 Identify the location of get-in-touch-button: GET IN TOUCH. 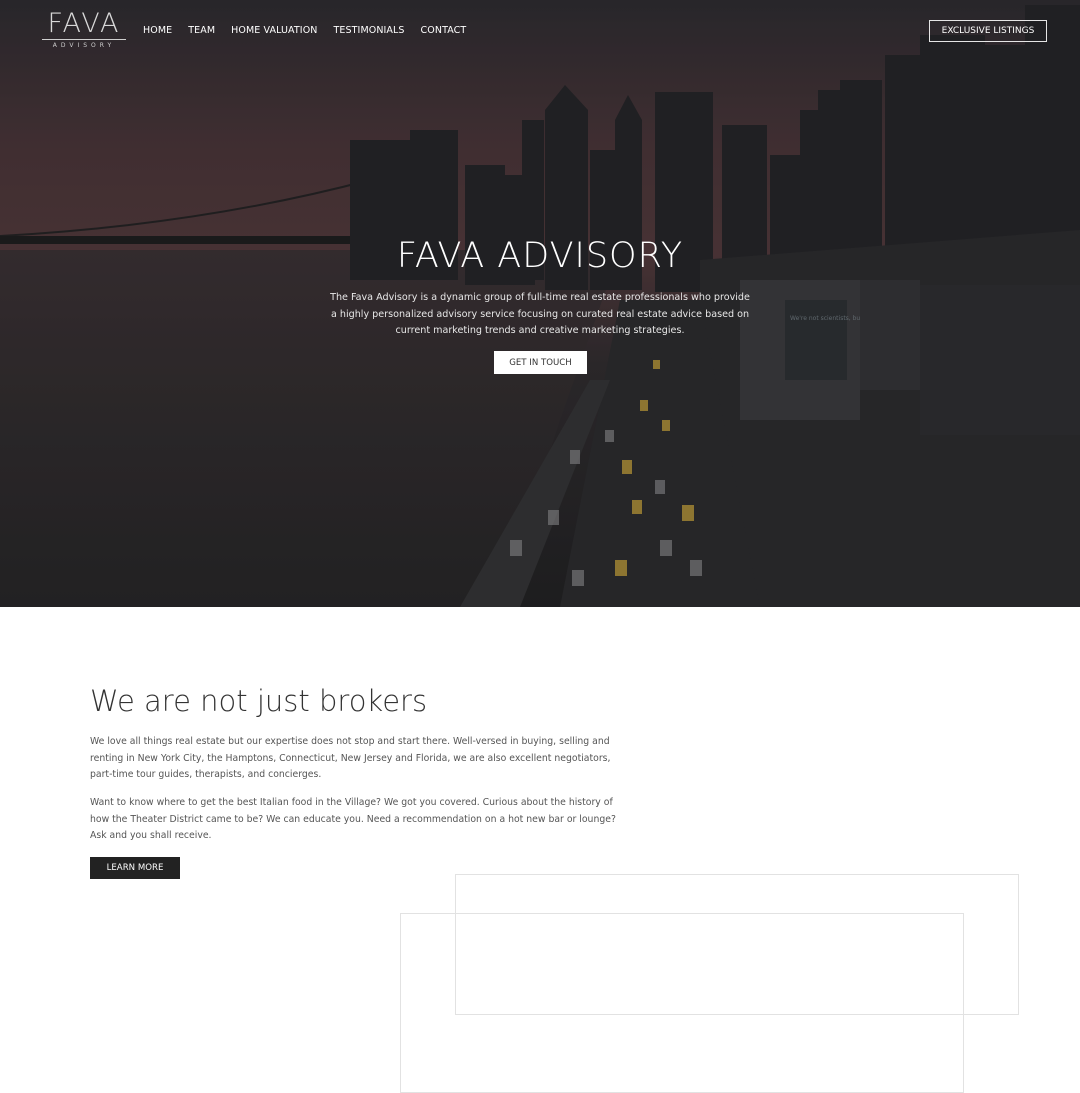
(540, 362).